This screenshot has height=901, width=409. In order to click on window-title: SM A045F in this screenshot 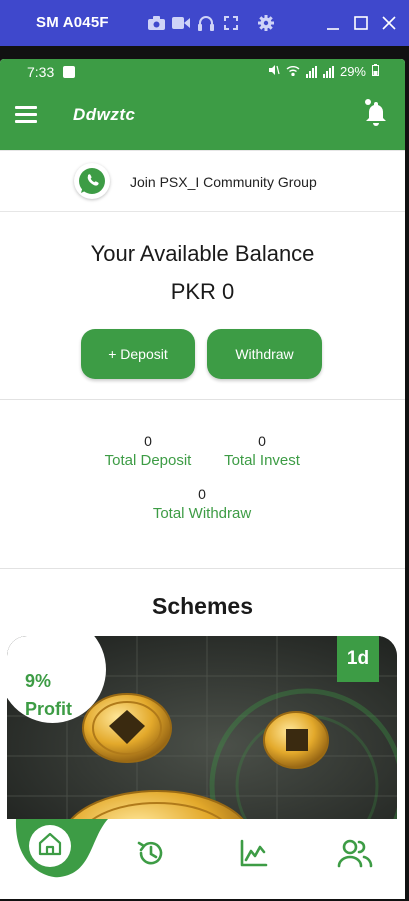, I will do `click(72, 22)`.